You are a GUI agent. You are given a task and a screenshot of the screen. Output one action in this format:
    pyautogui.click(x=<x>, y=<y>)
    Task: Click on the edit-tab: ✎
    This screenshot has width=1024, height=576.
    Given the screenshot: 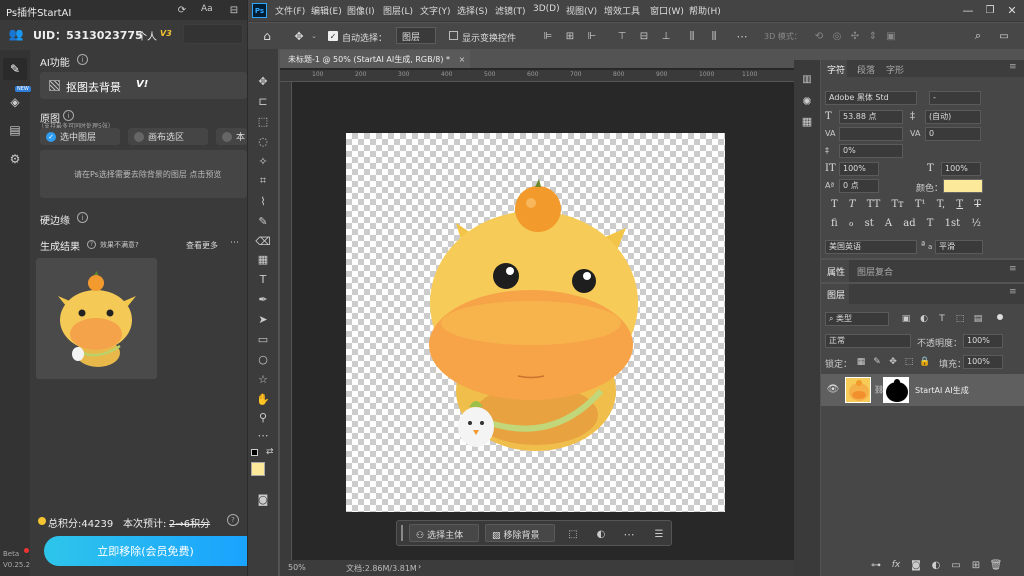 What is the action you would take?
    pyautogui.click(x=15, y=69)
    